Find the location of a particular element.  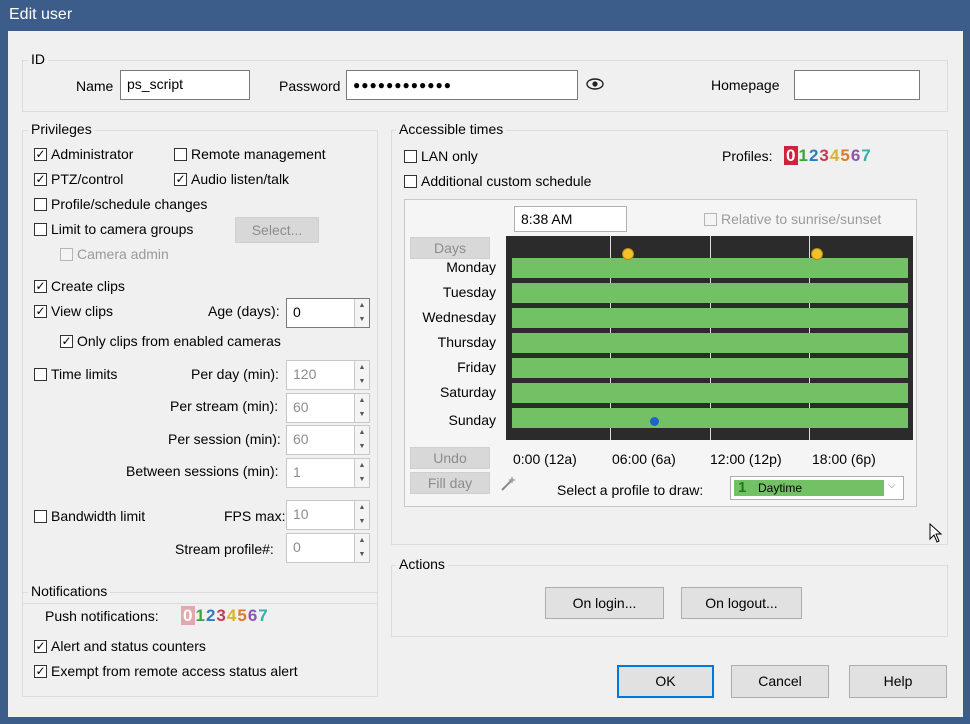

password-field: ●●●●●●●●●●●● is located at coordinates (462, 85).